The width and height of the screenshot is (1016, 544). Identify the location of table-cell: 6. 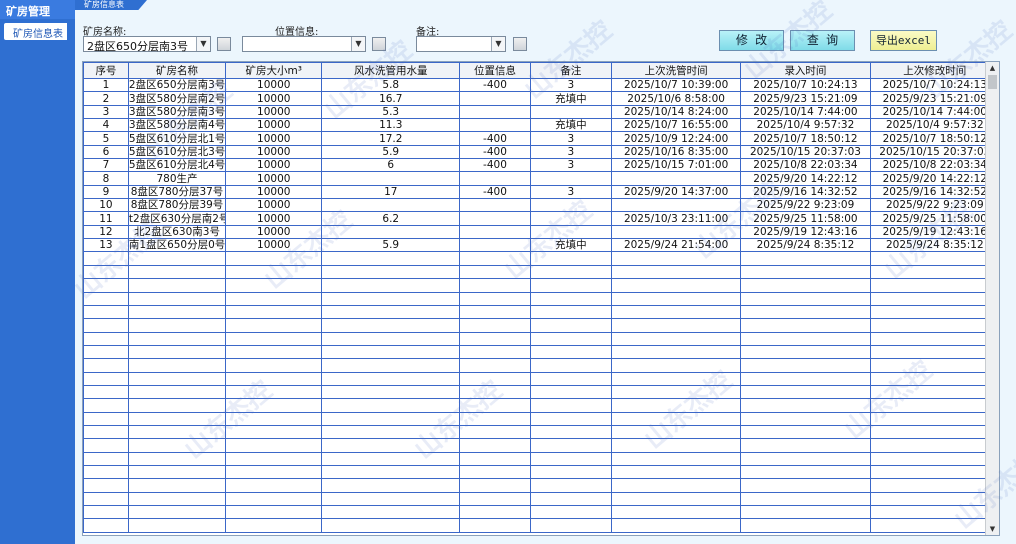
(391, 165).